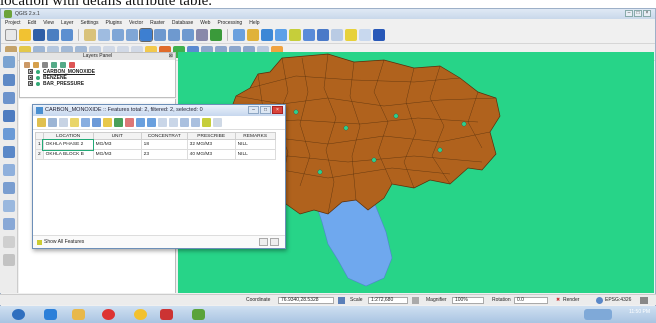  I want to click on row-number: 2, so click(39, 154).